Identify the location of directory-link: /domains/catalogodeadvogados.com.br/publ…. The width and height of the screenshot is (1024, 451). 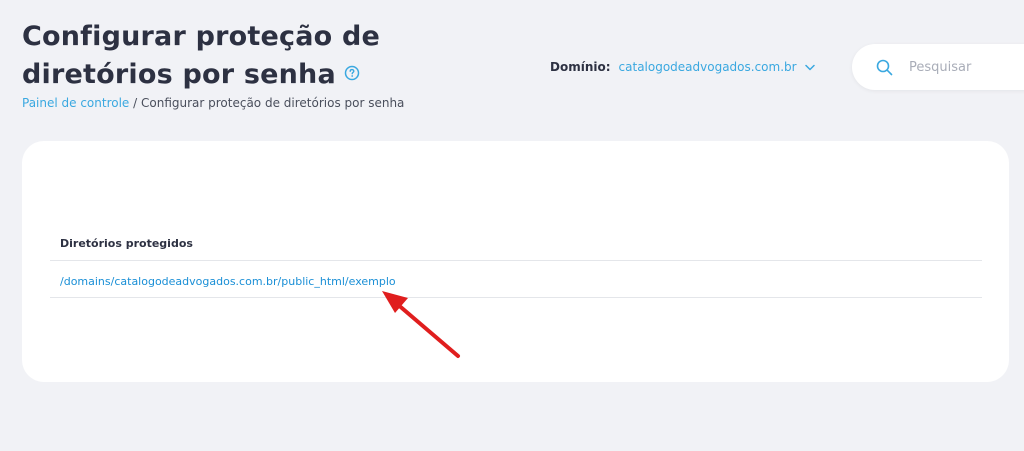
(228, 281).